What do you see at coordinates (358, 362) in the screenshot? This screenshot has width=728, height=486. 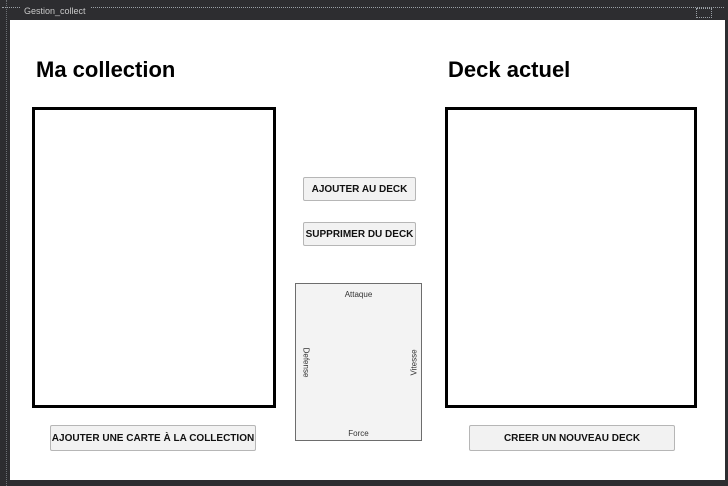 I see `card-preview: Attaque Defense Vitesse Force` at bounding box center [358, 362].